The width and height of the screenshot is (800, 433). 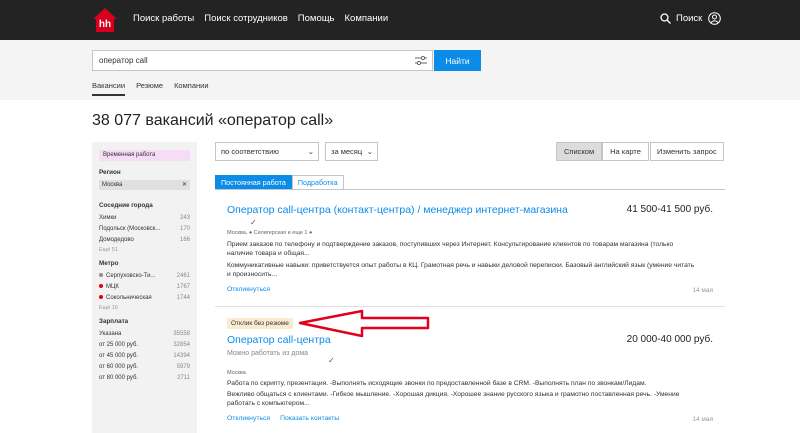 I want to click on view-toggle: Списком На карте, so click(x=602, y=151).